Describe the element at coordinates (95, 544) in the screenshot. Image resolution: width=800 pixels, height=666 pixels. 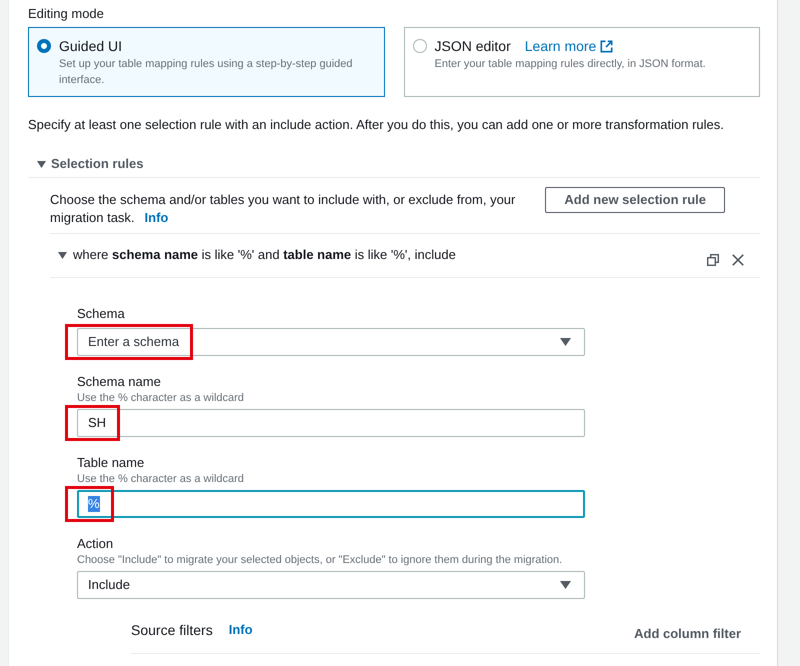
I see `field-label: Action` at that location.